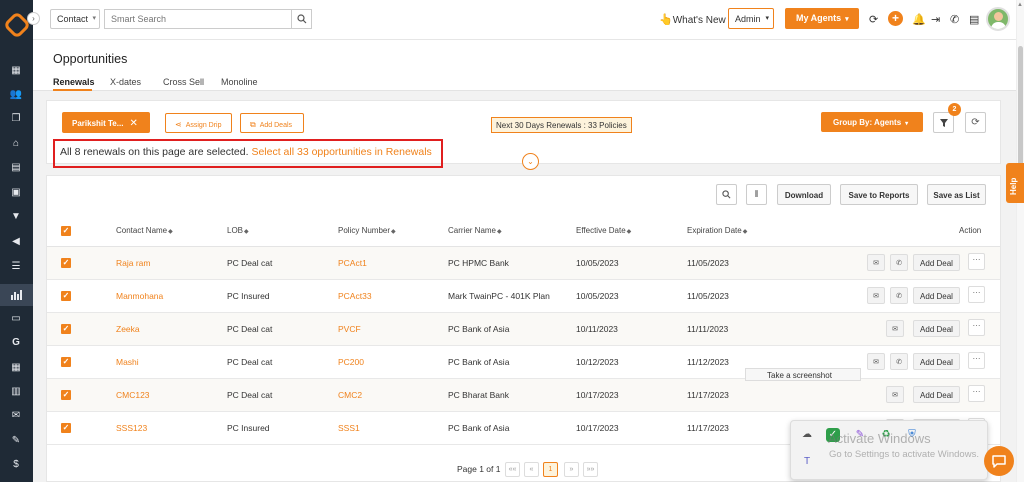  I want to click on column-header-carrier-name: Carrier Name◆, so click(475, 230).